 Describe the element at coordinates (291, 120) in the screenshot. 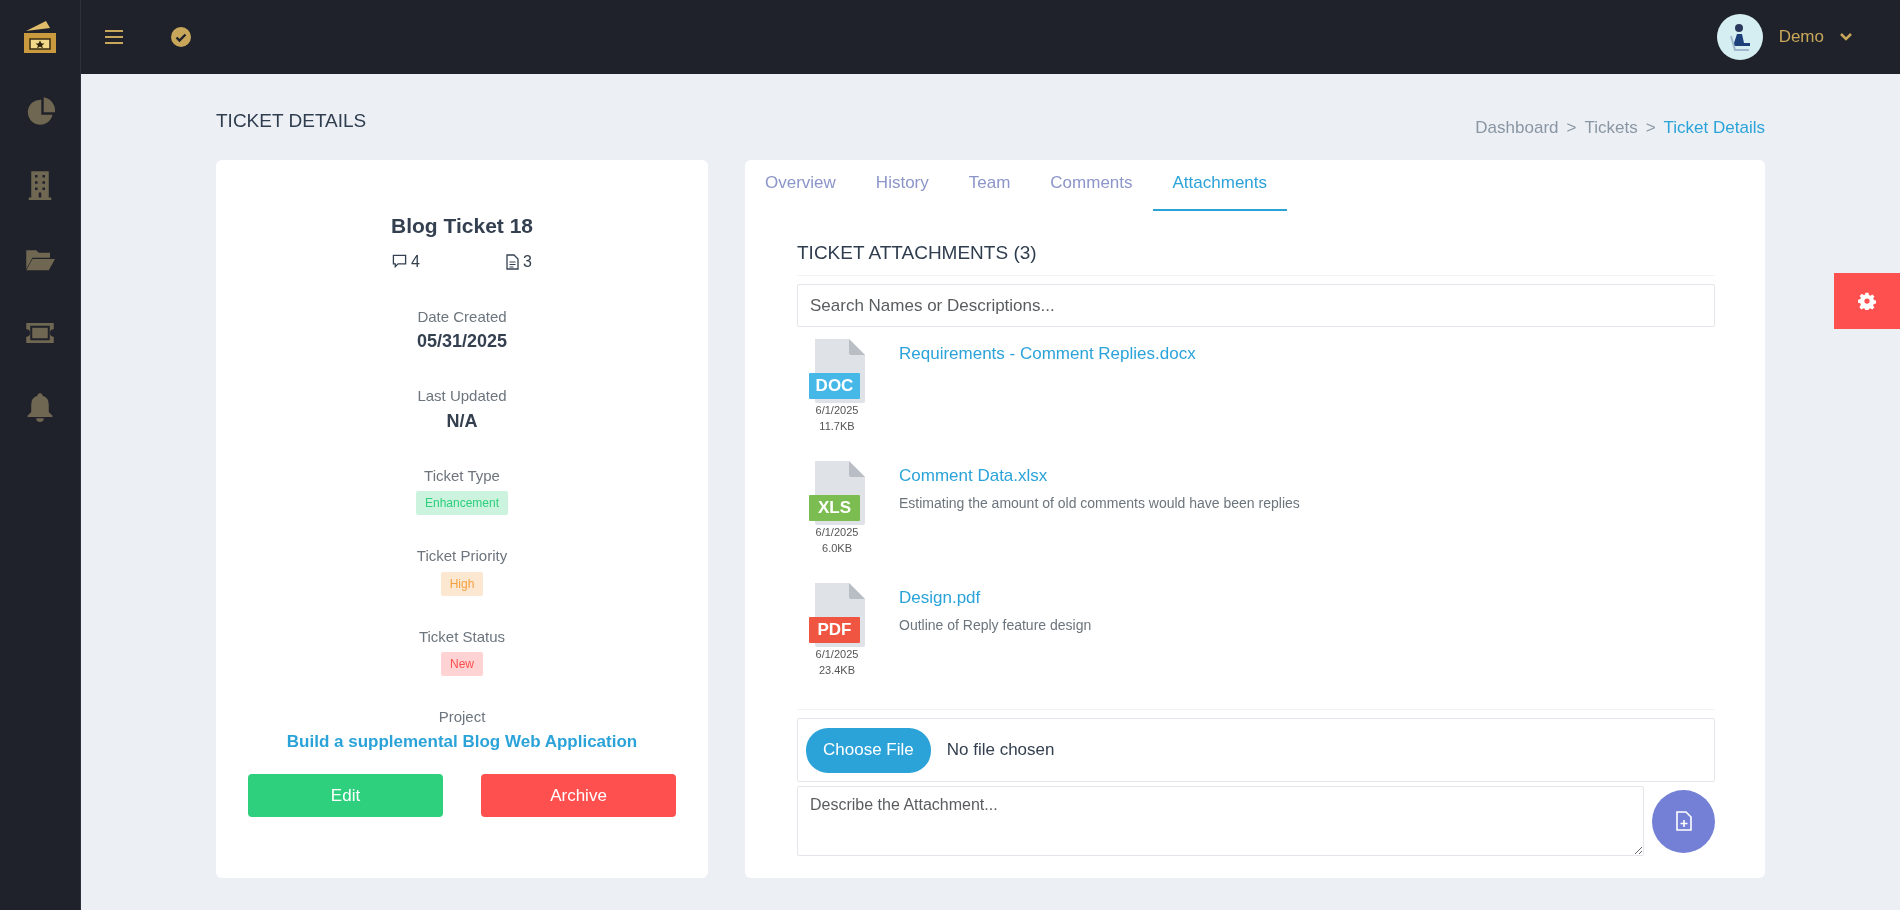

I see `page-title: TICKET DETAILS` at that location.